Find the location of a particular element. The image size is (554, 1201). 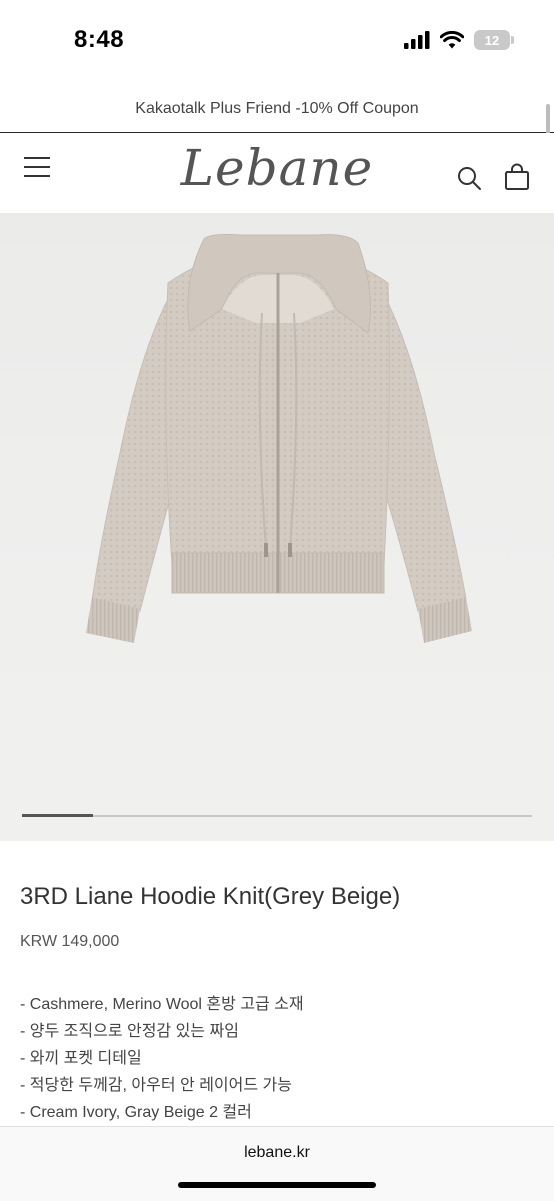

browser-address-bar: lebane.kr is located at coordinates (277, 1163).